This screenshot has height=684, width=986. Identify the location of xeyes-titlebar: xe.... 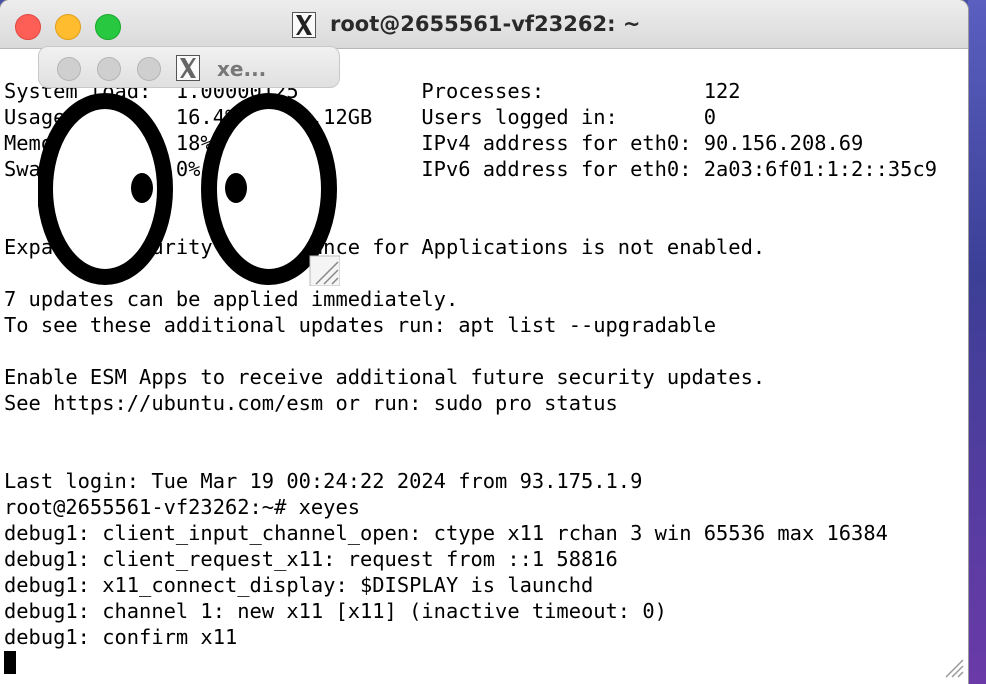
(189, 67).